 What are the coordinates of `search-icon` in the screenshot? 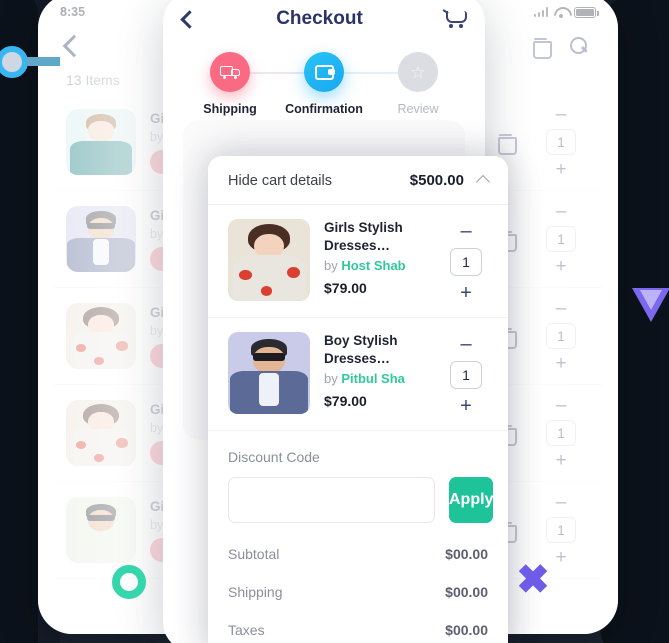 It's located at (579, 46).